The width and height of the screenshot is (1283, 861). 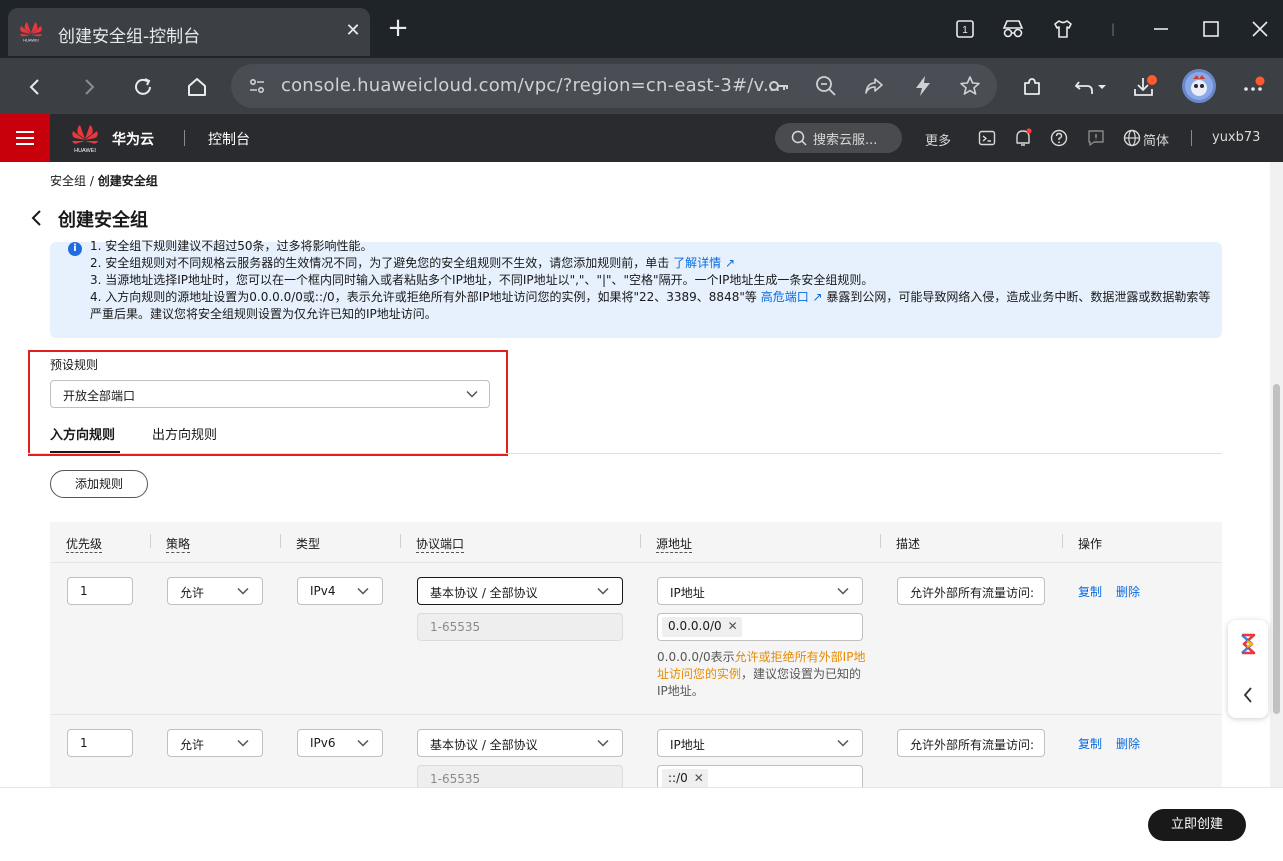 I want to click on new-tab-button: +, so click(x=398, y=28).